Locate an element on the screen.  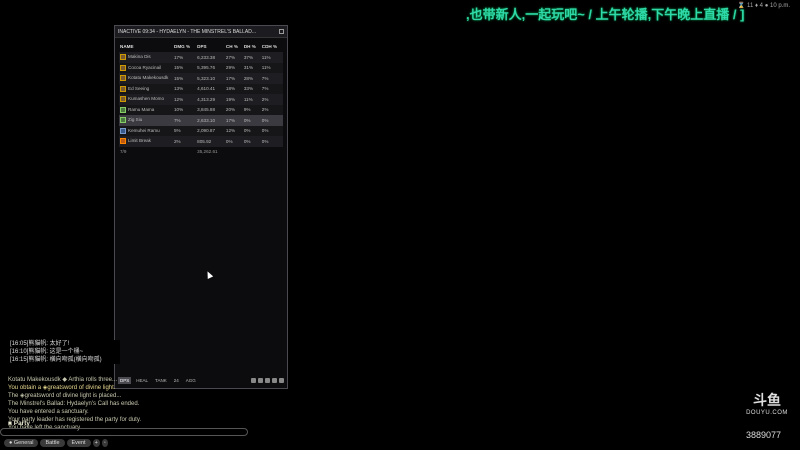
screenshot-icon is located at coordinates (253, 380).